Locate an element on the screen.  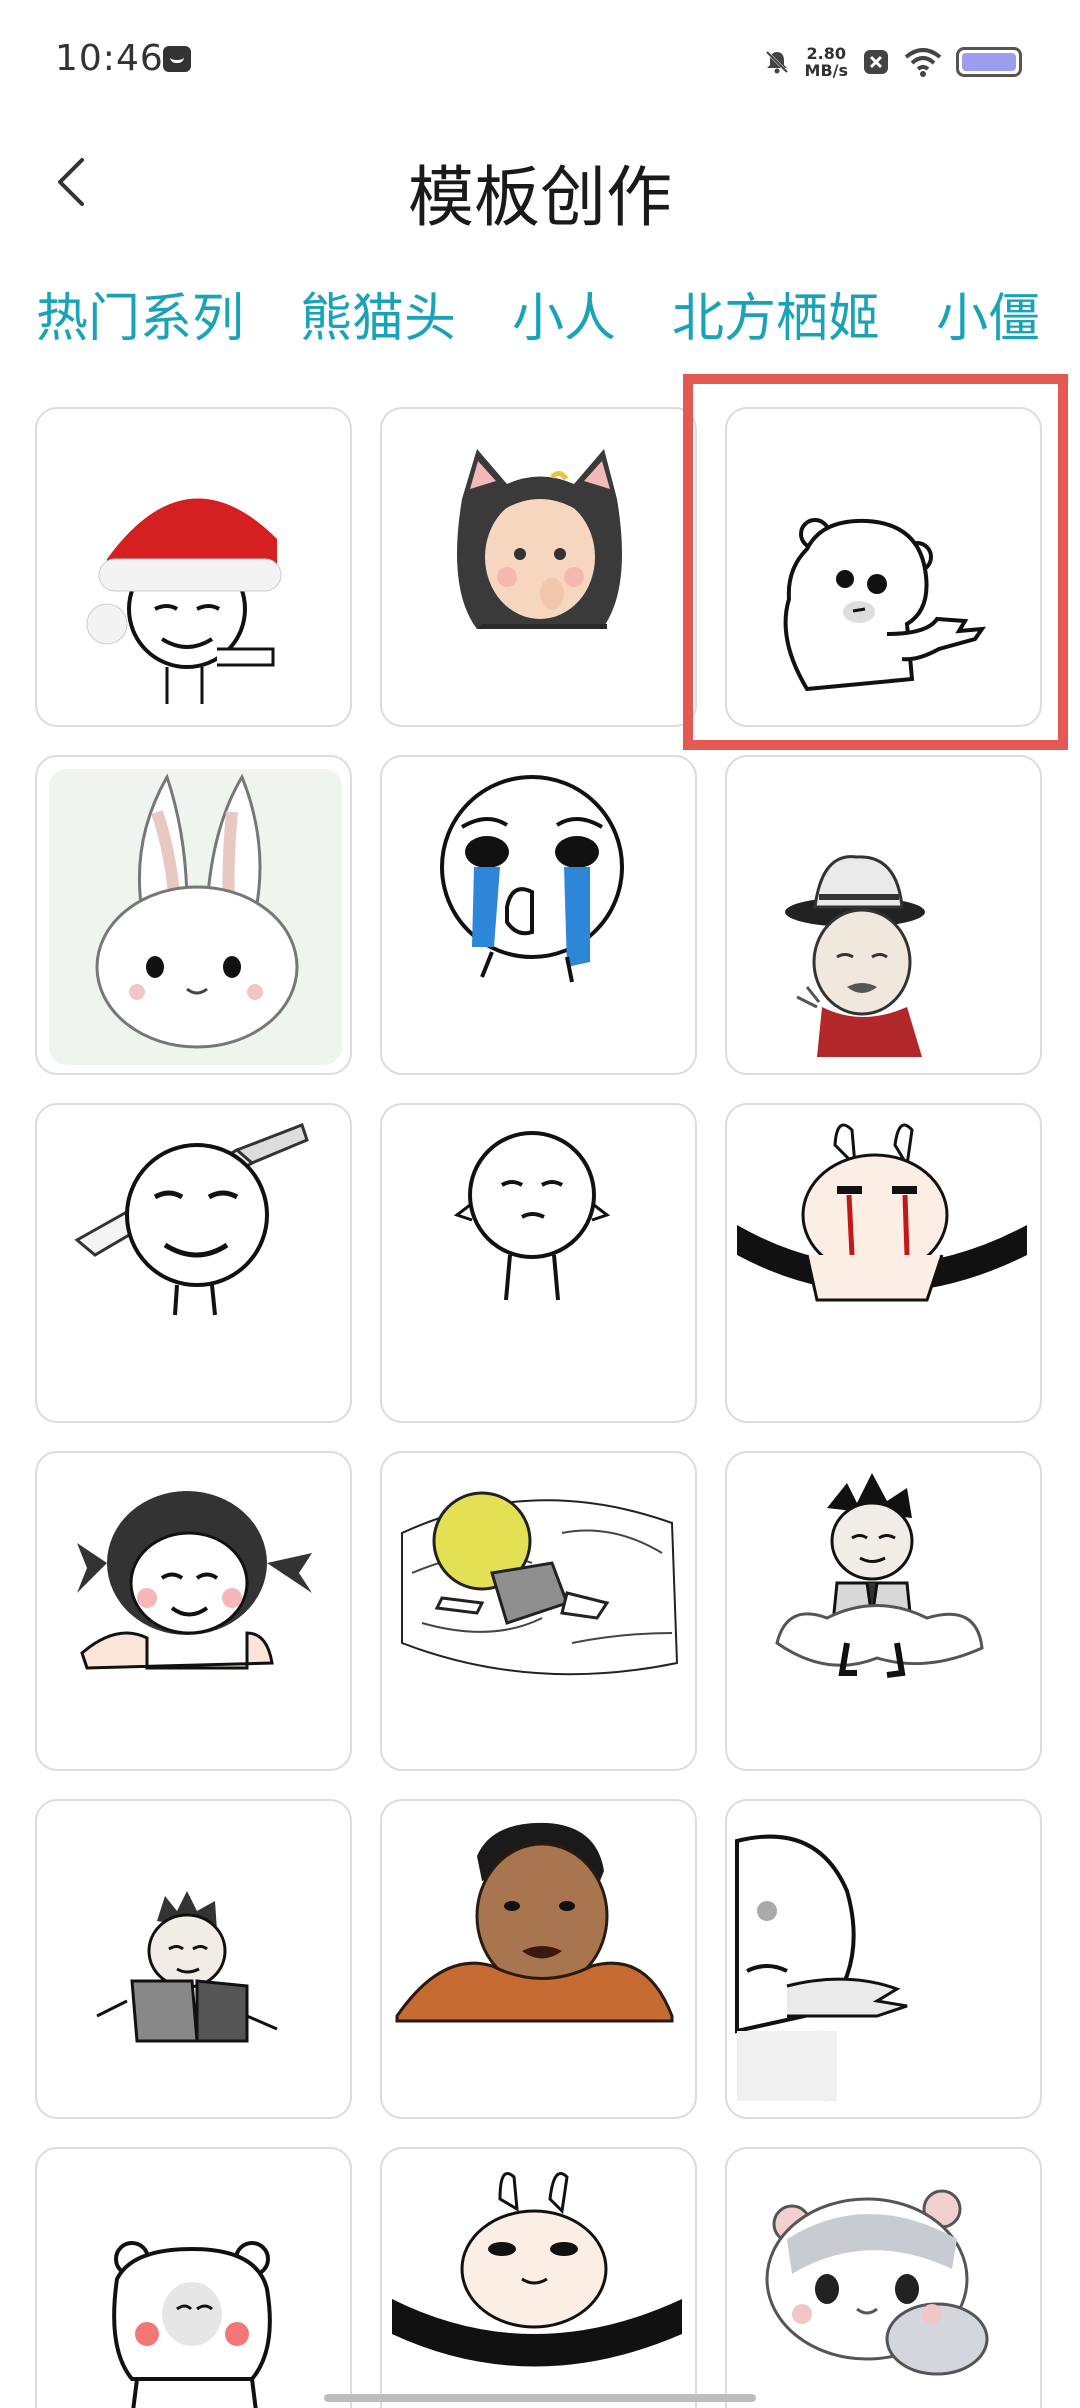
yellow-head-in-bed-image is located at coordinates (540, 1583).